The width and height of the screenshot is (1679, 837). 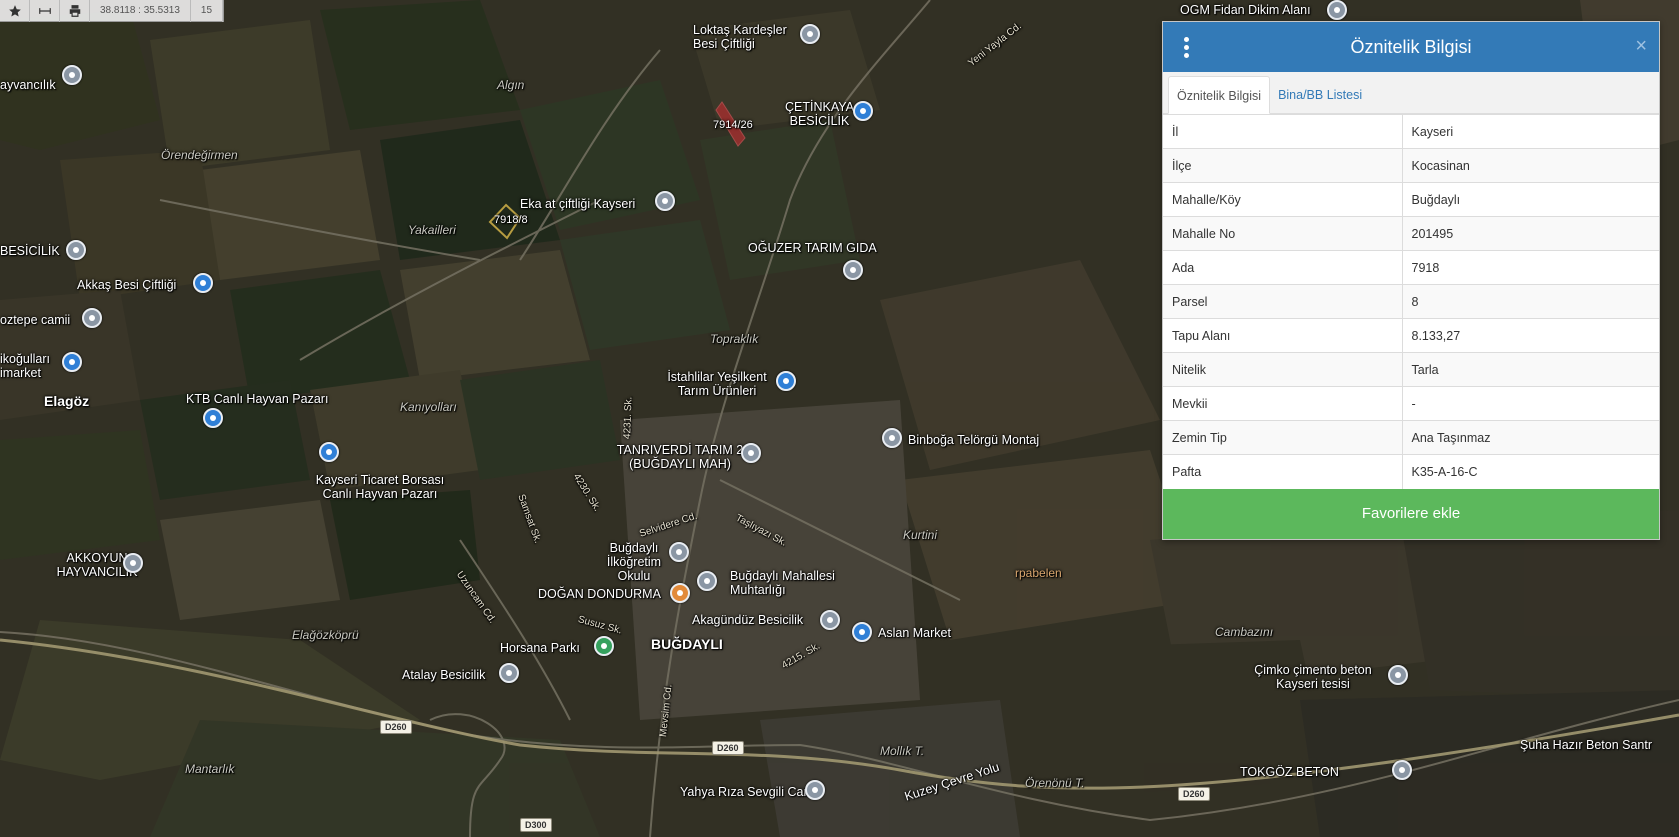 What do you see at coordinates (257, 399) in the screenshot?
I see `map-label: KTB Canlı Hayvan Pazarı` at bounding box center [257, 399].